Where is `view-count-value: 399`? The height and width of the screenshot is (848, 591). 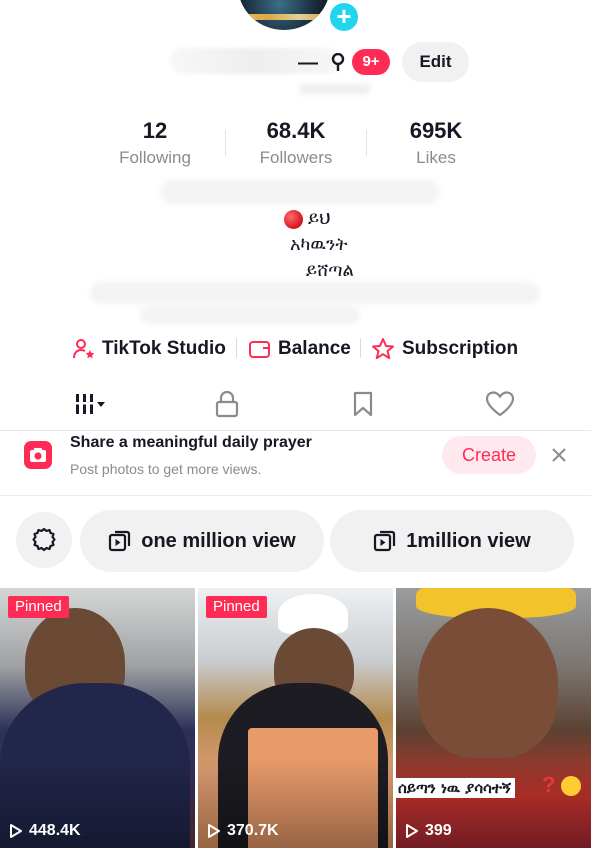 view-count-value: 399 is located at coordinates (438, 830).